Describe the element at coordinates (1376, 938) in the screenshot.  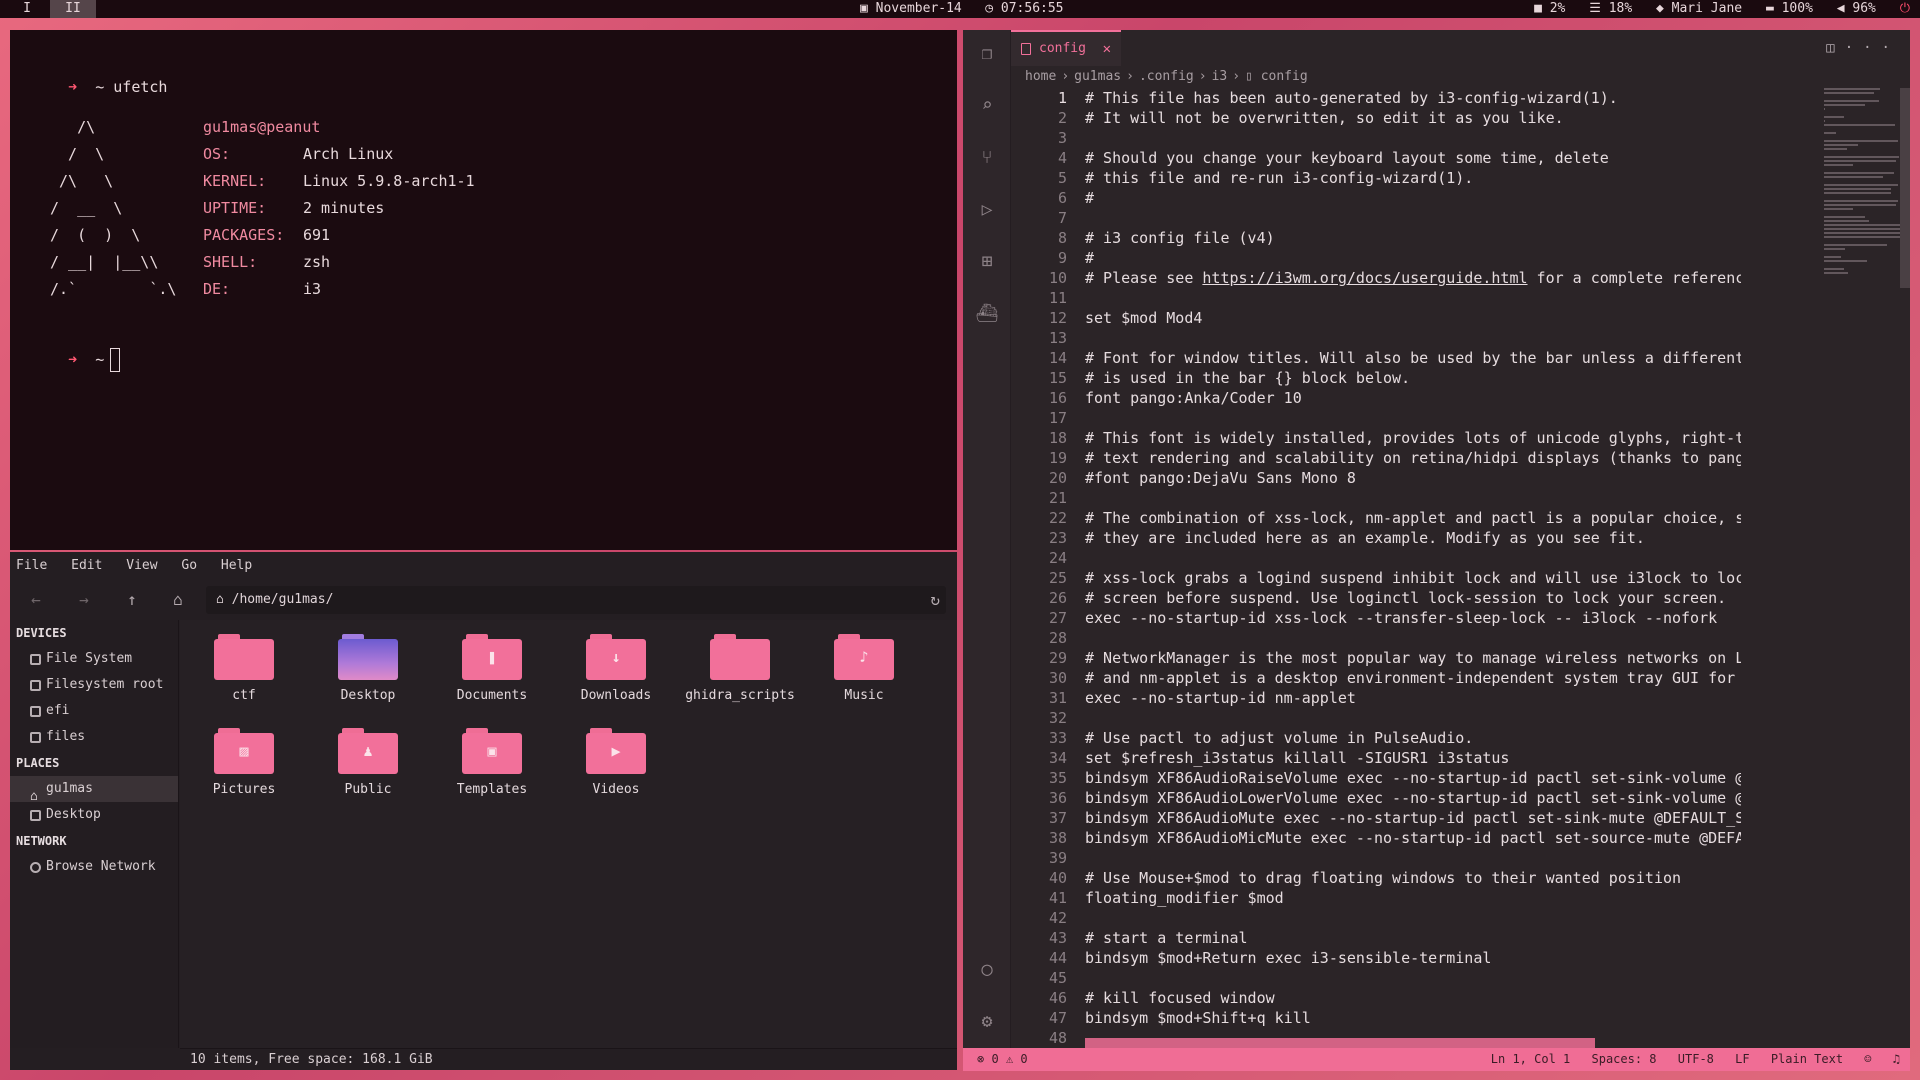
I see `code-line: 43 # start a terminal` at that location.